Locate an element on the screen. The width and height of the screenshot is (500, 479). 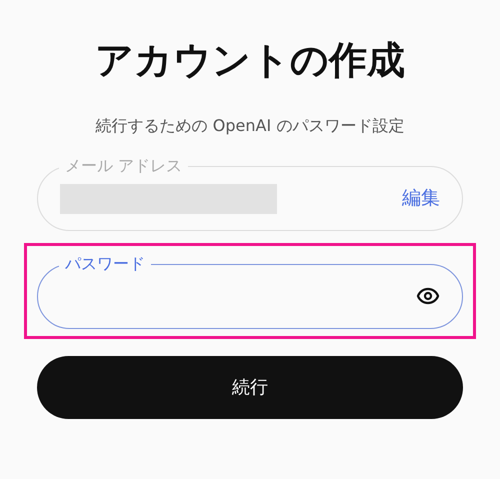
page-title: アカウントの作成 is located at coordinates (250, 60).